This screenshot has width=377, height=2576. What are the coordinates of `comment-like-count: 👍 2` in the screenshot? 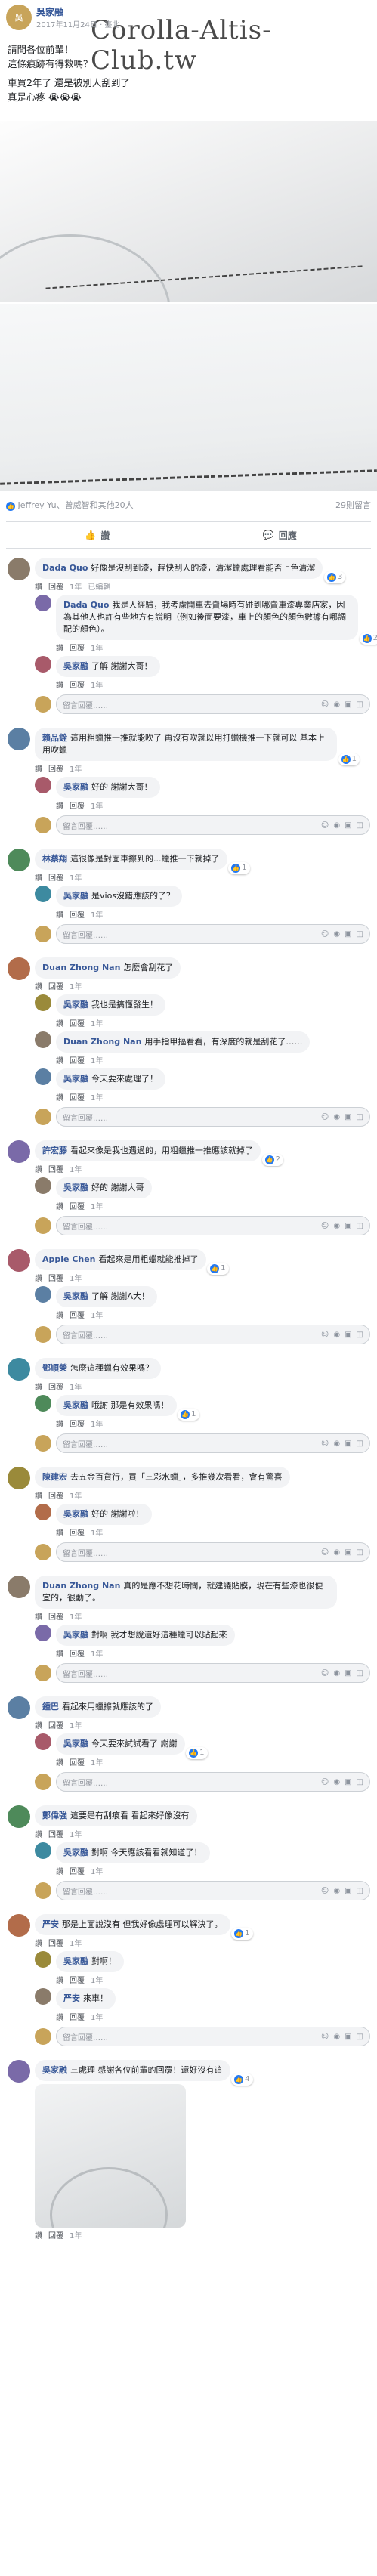 It's located at (272, 1160).